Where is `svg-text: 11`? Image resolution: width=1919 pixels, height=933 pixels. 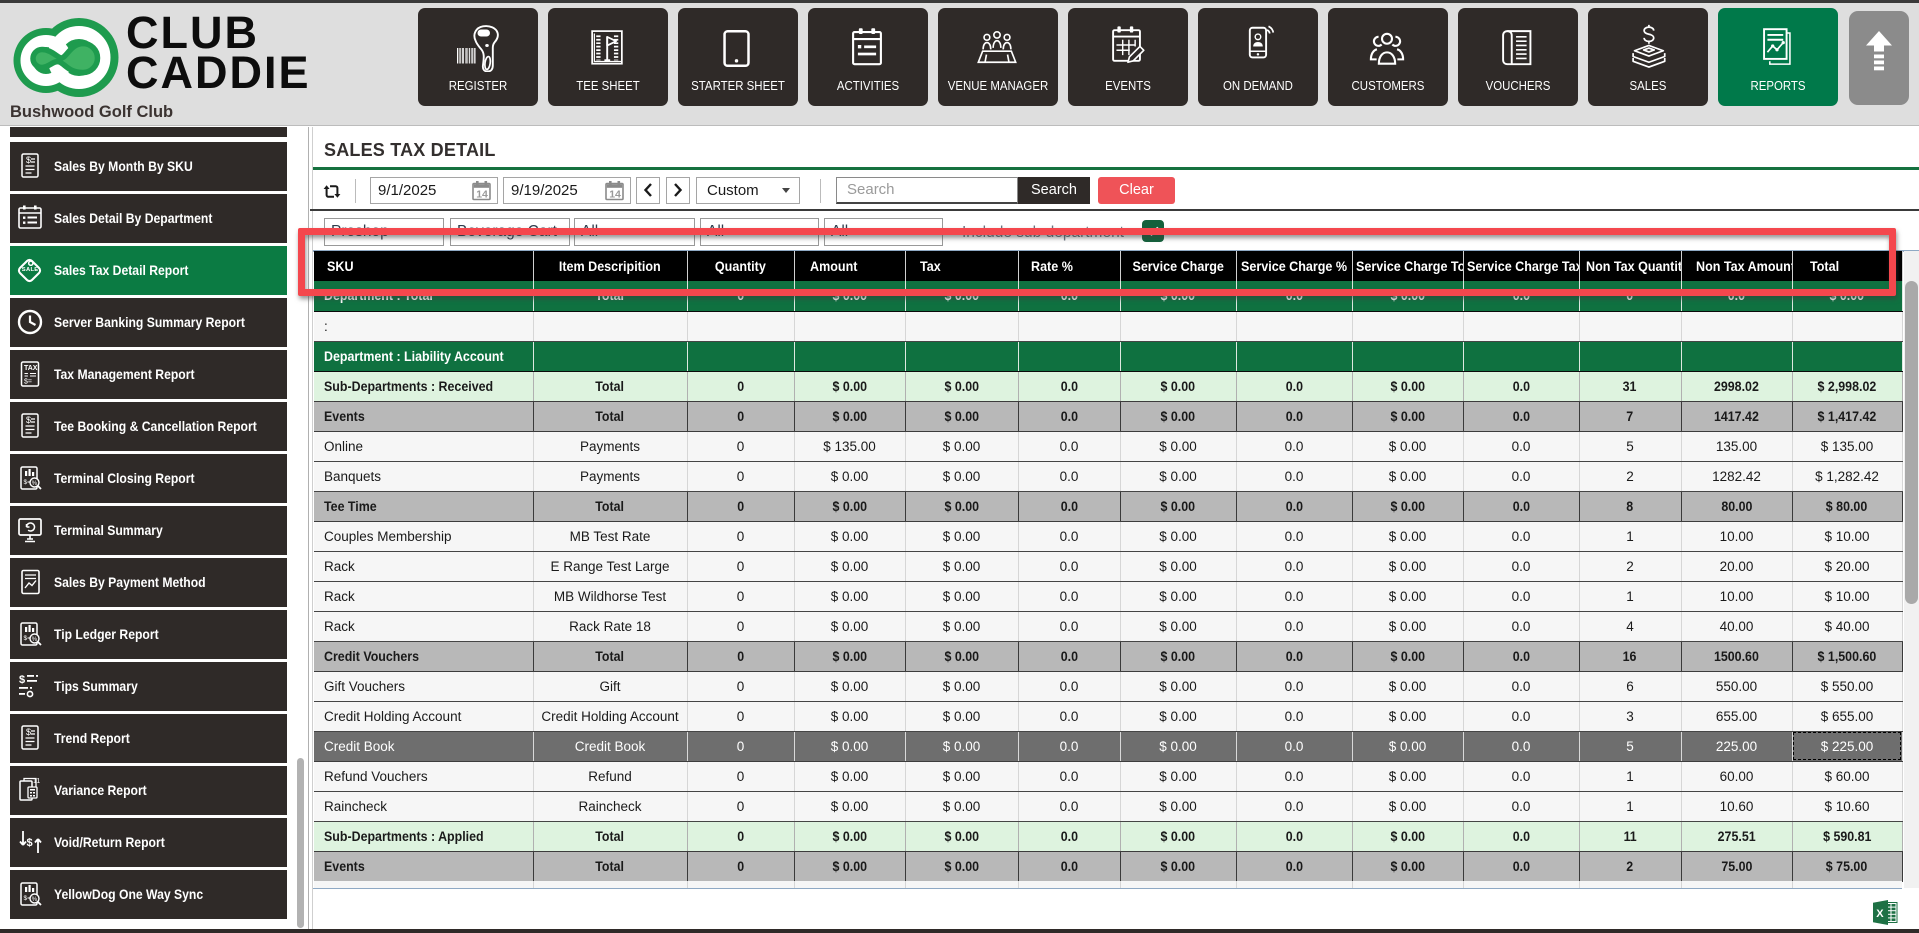 svg-text: 11 is located at coordinates (36, 781).